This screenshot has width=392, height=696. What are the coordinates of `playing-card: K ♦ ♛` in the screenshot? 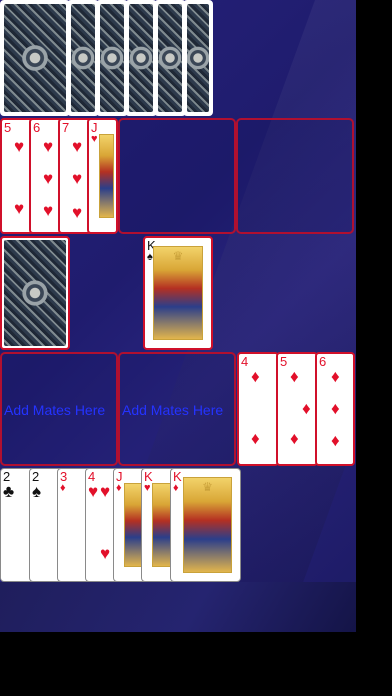 It's located at (205, 525).